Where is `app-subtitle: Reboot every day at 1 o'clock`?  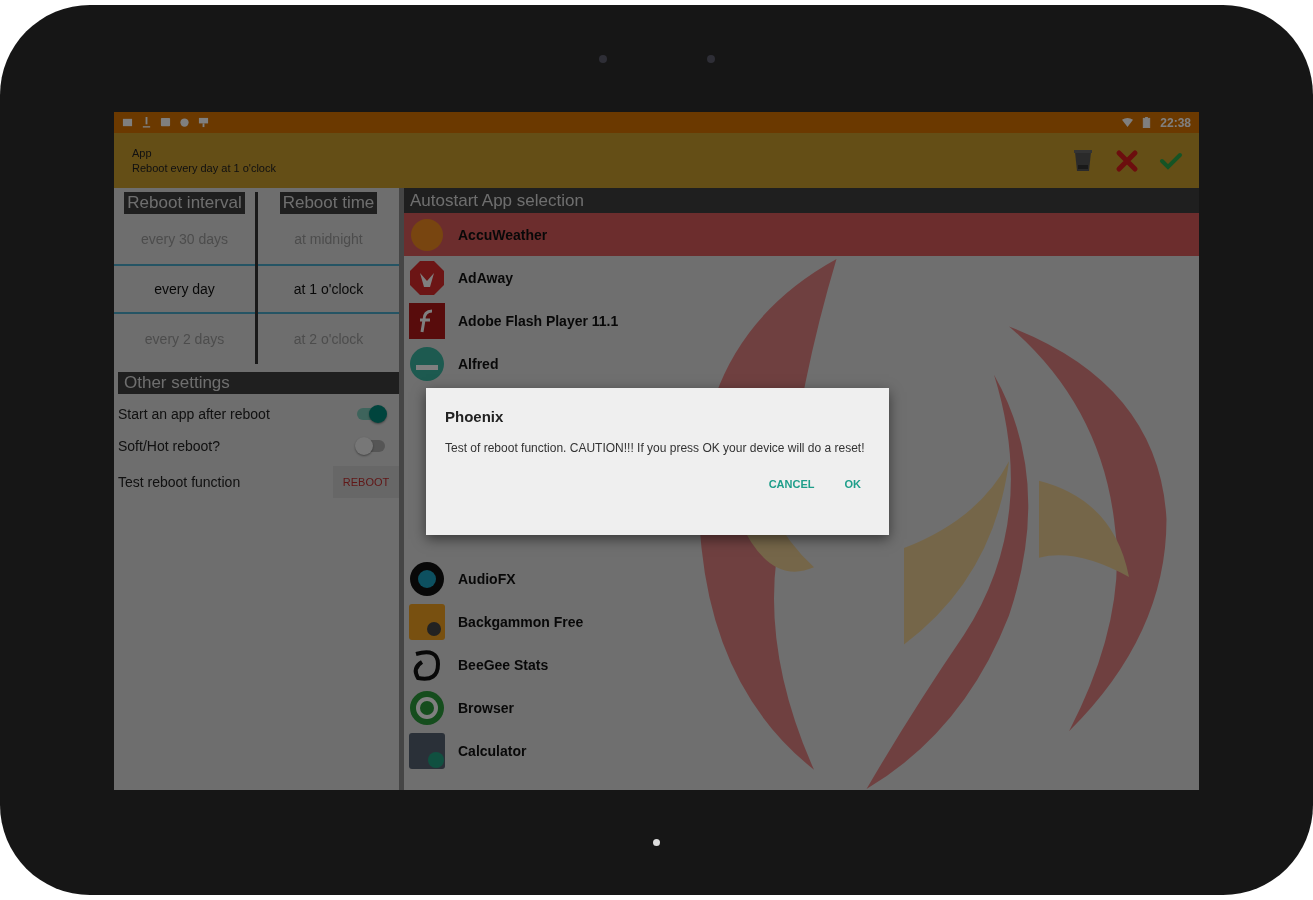 app-subtitle: Reboot every day at 1 o'clock is located at coordinates (204, 168).